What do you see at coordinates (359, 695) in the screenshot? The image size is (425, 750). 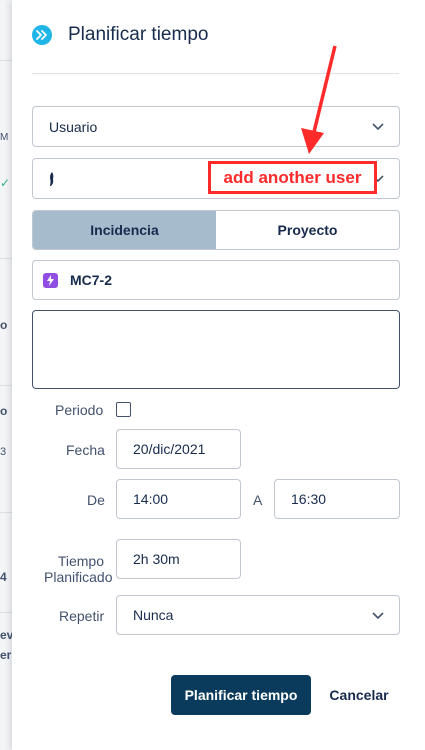 I see `cancel-button: Cancelar` at bounding box center [359, 695].